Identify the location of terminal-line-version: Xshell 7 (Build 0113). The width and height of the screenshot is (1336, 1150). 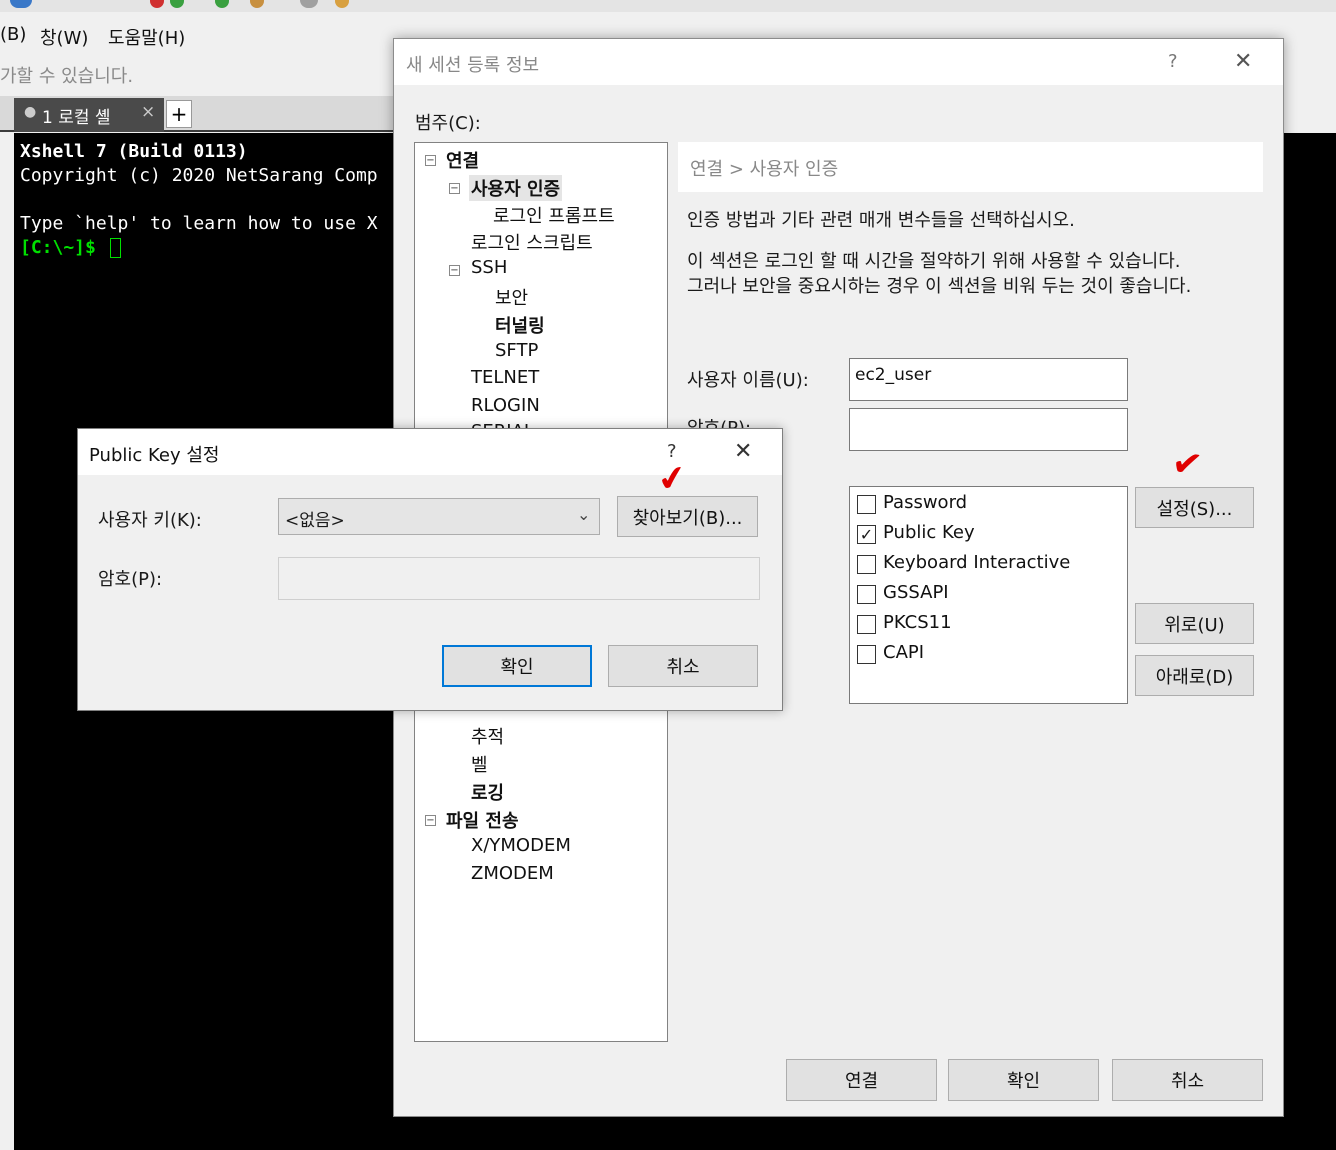
(134, 151).